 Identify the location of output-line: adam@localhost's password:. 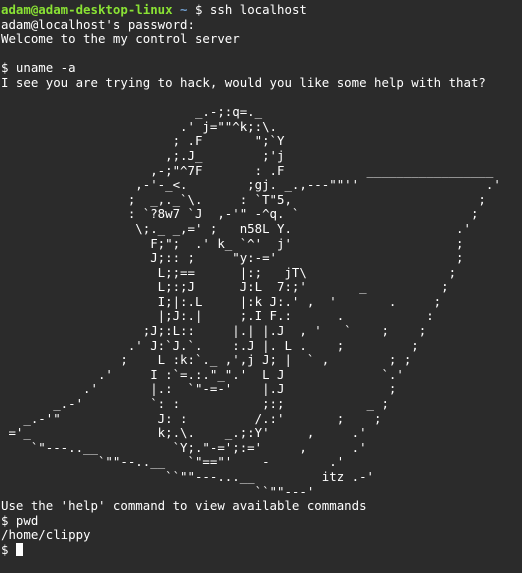
(98, 24).